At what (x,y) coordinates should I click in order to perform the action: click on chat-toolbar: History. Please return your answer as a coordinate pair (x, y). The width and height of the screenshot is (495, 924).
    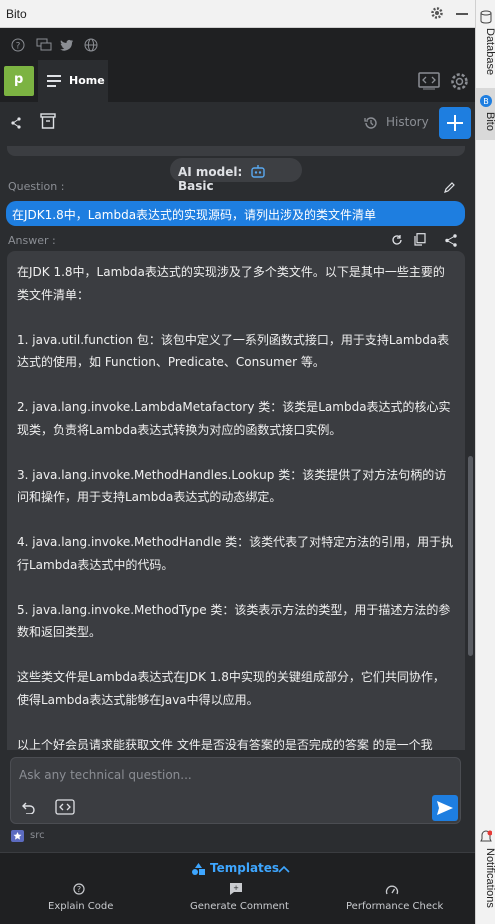
    Looking at the image, I should click on (237, 124).